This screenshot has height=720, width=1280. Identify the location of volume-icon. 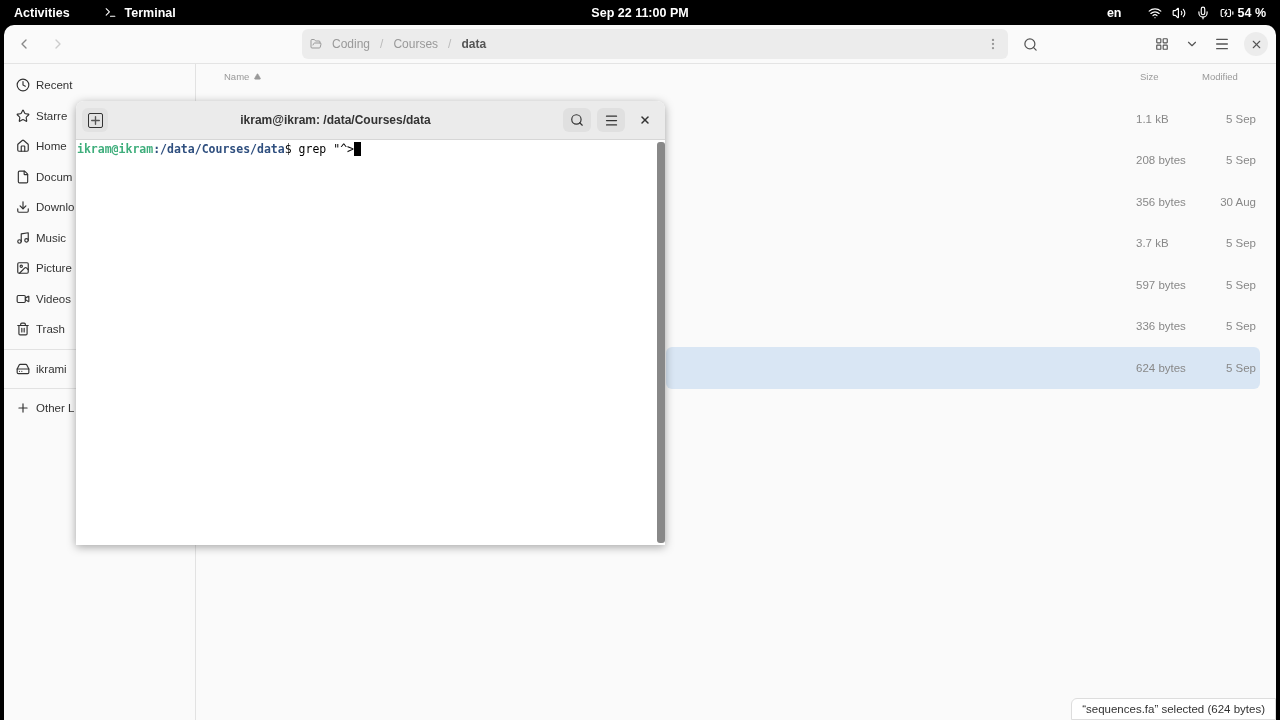
(1178, 12).